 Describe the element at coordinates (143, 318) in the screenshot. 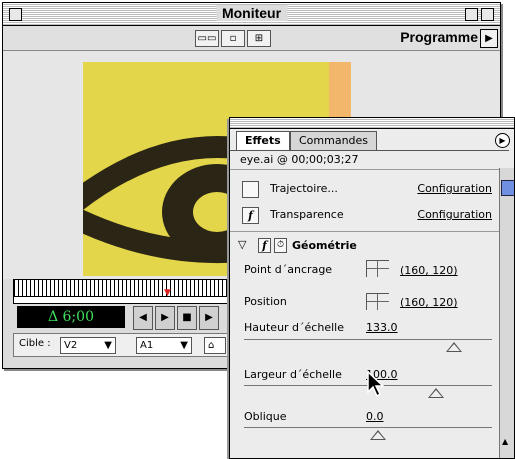

I see `step-back-icon: ◀` at that location.